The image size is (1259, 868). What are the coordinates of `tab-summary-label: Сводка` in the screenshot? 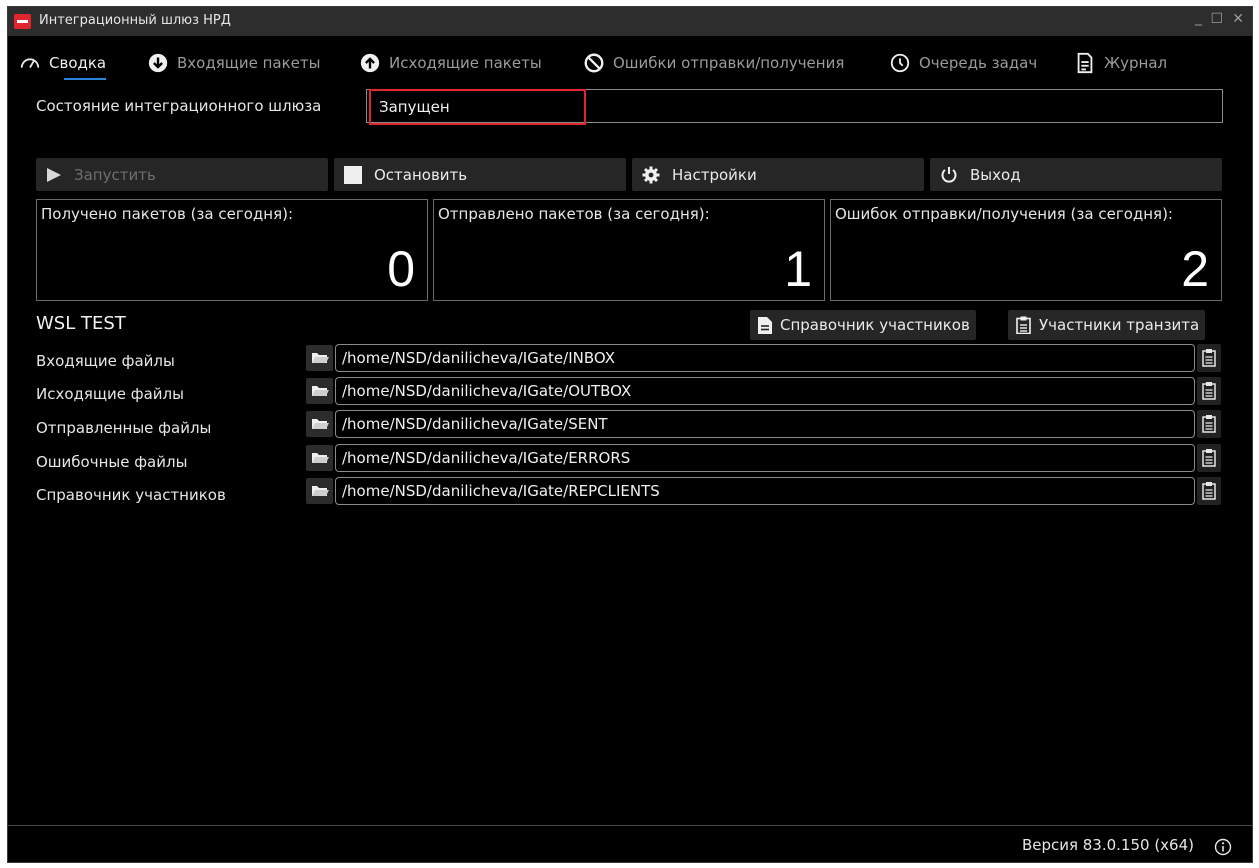 It's located at (78, 63).